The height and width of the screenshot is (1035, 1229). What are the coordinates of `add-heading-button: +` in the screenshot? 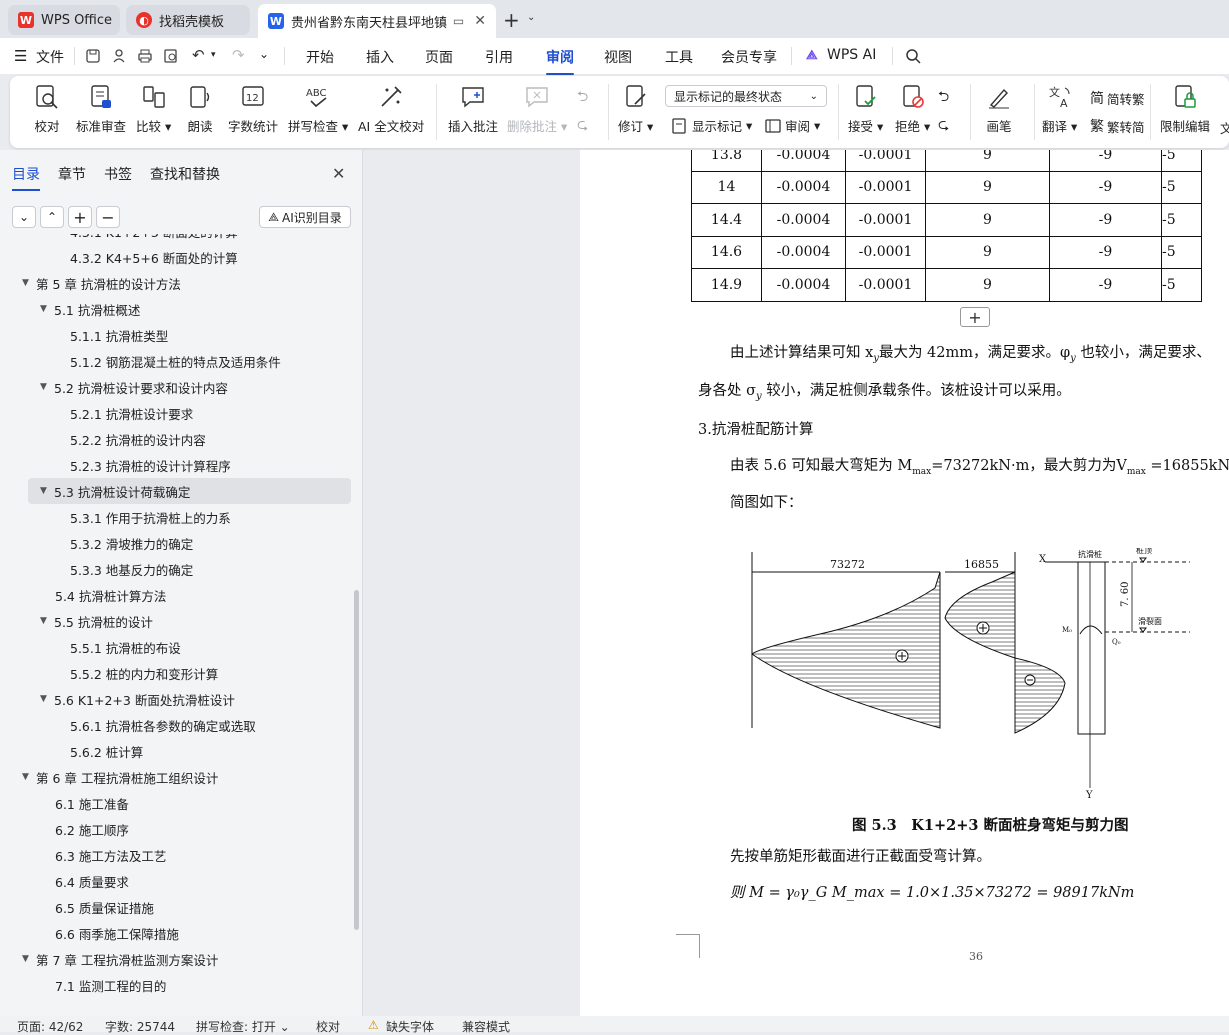 It's located at (80, 217).